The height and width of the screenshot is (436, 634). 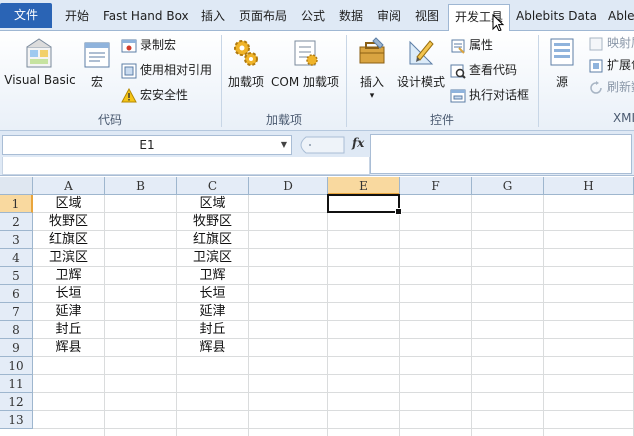 I want to click on row-header-4: 4, so click(x=16, y=258).